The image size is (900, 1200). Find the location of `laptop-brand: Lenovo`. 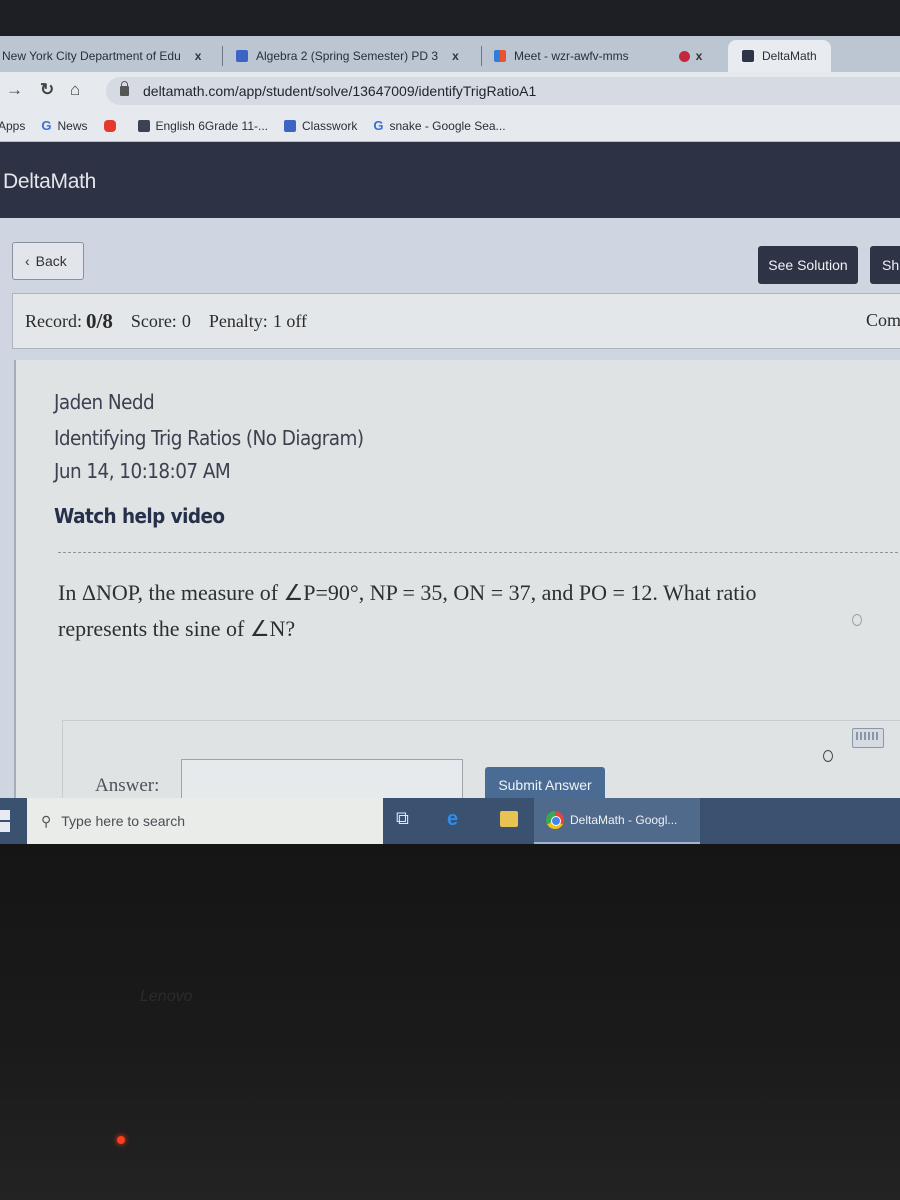

laptop-brand: Lenovo is located at coordinates (166, 996).